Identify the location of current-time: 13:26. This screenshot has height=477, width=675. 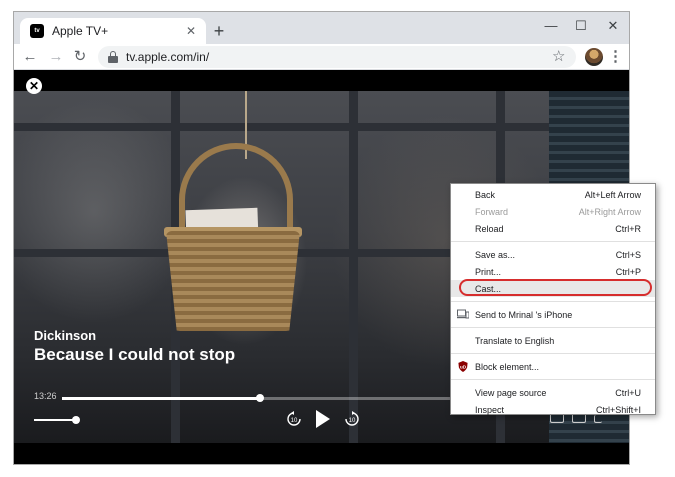
(45, 396).